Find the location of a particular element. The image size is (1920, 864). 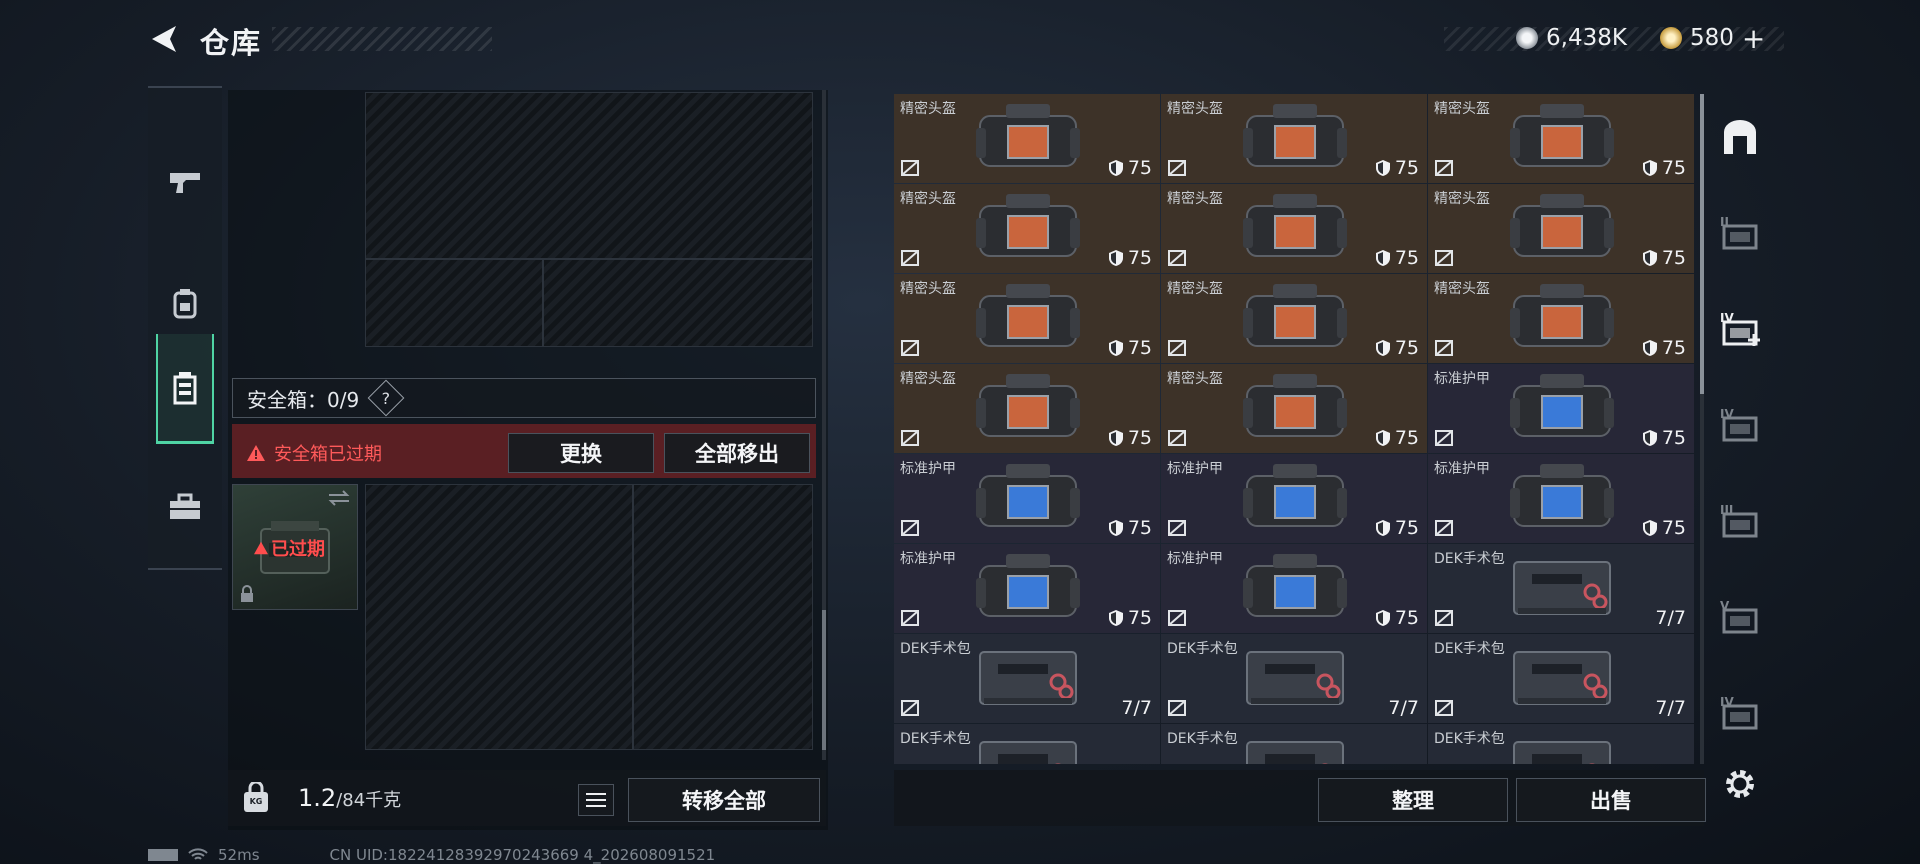

remove-all-button: 全部移出 is located at coordinates (737, 453).